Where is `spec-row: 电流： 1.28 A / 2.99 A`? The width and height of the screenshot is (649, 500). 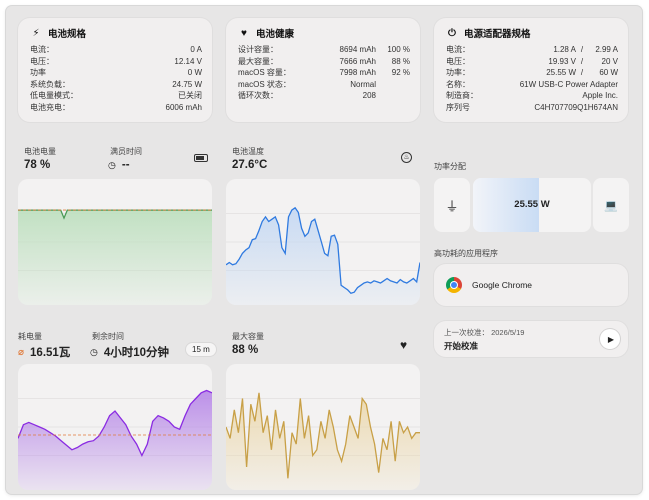 spec-row: 电流： 1.28 A / 2.99 A is located at coordinates (532, 50).